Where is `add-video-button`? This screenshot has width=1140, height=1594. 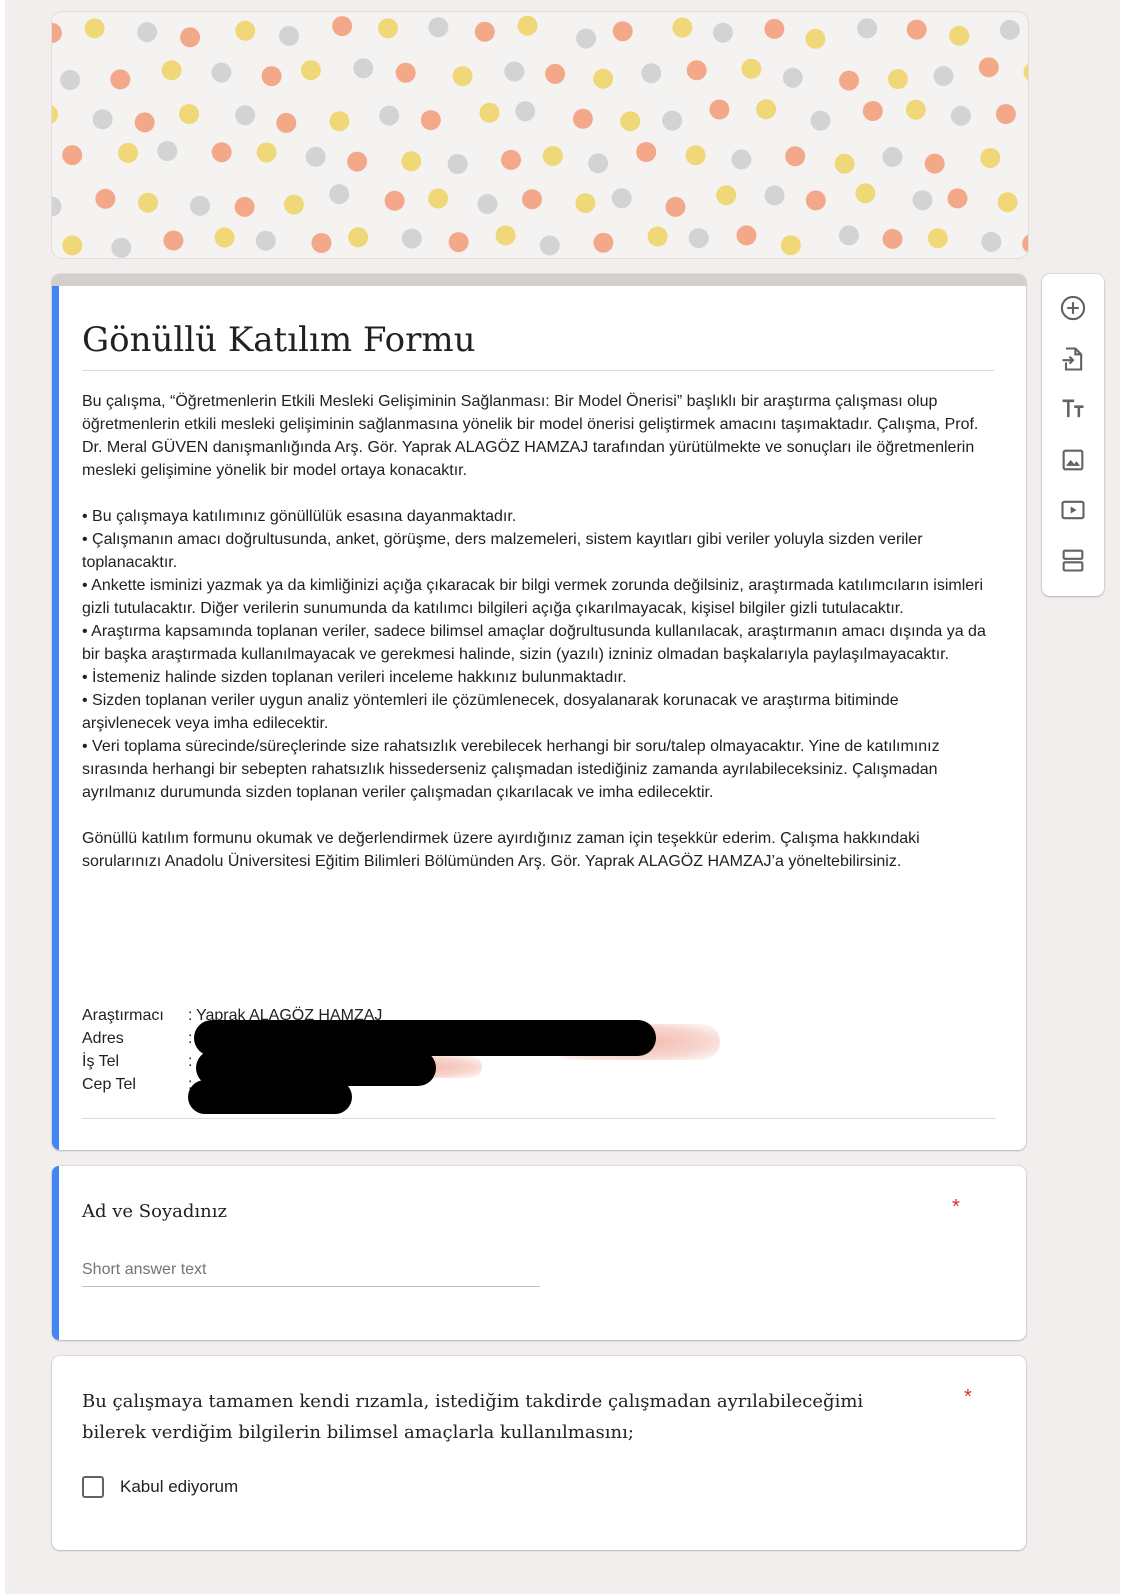 add-video-button is located at coordinates (1073, 510).